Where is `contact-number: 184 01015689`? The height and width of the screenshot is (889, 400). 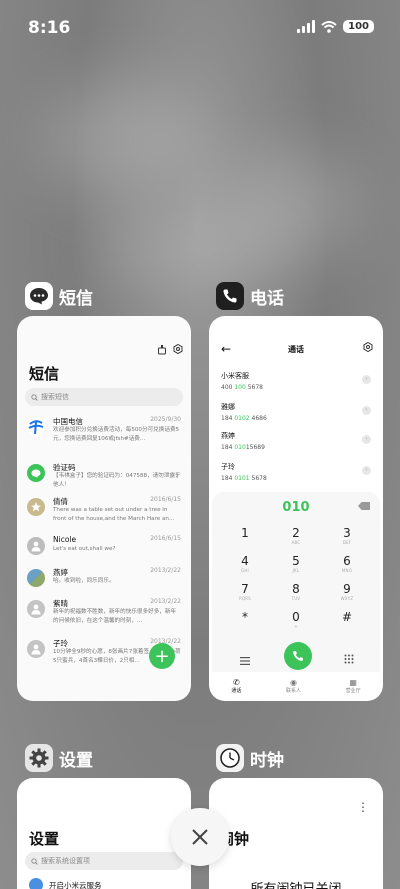
contact-number: 184 01015689 is located at coordinates (243, 447).